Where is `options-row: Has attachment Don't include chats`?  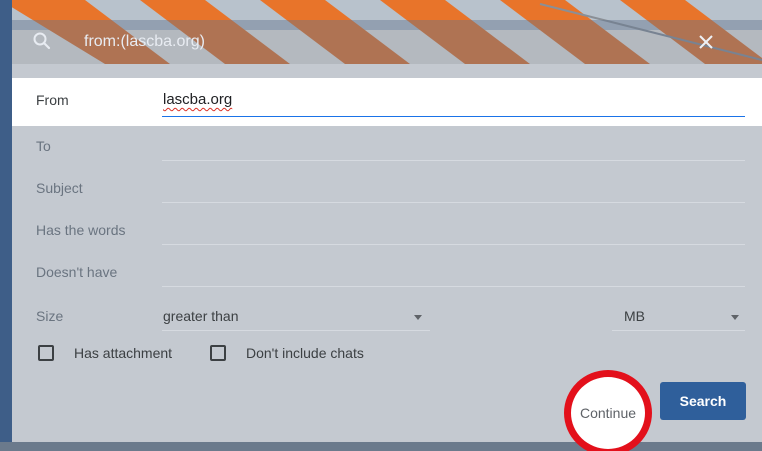
options-row: Has attachment Don't include chats is located at coordinates (387, 354).